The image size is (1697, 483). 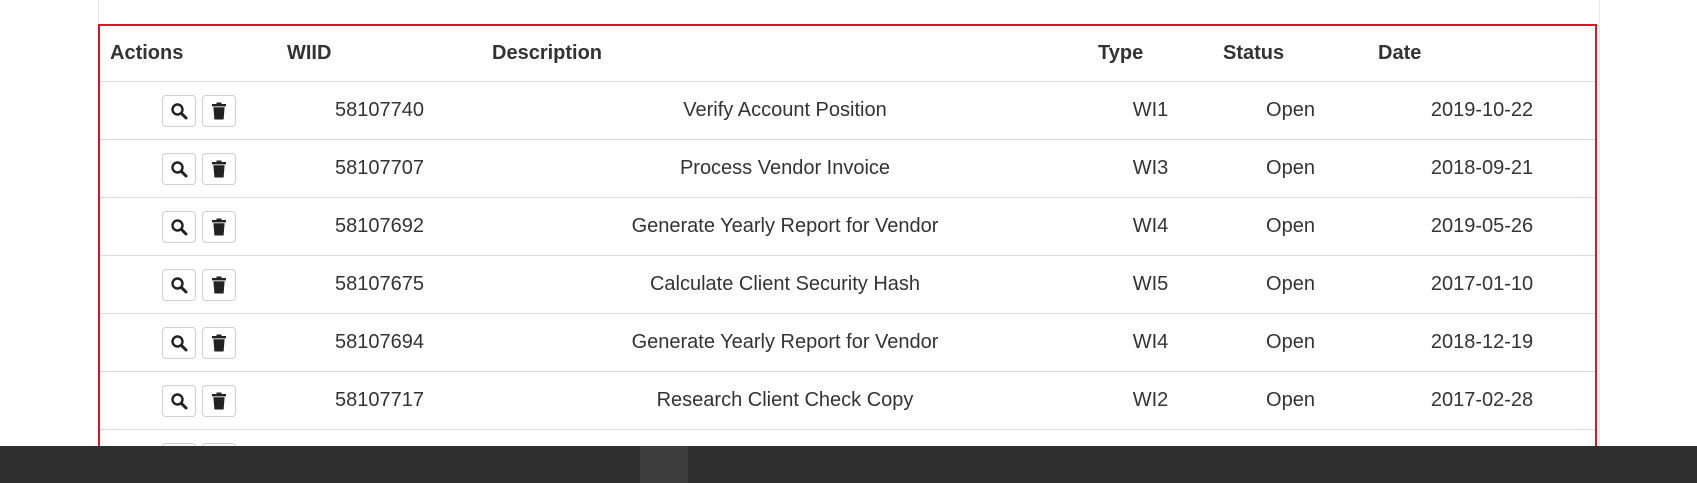 What do you see at coordinates (379, 400) in the screenshot?
I see `row-wiid: 58107717` at bounding box center [379, 400].